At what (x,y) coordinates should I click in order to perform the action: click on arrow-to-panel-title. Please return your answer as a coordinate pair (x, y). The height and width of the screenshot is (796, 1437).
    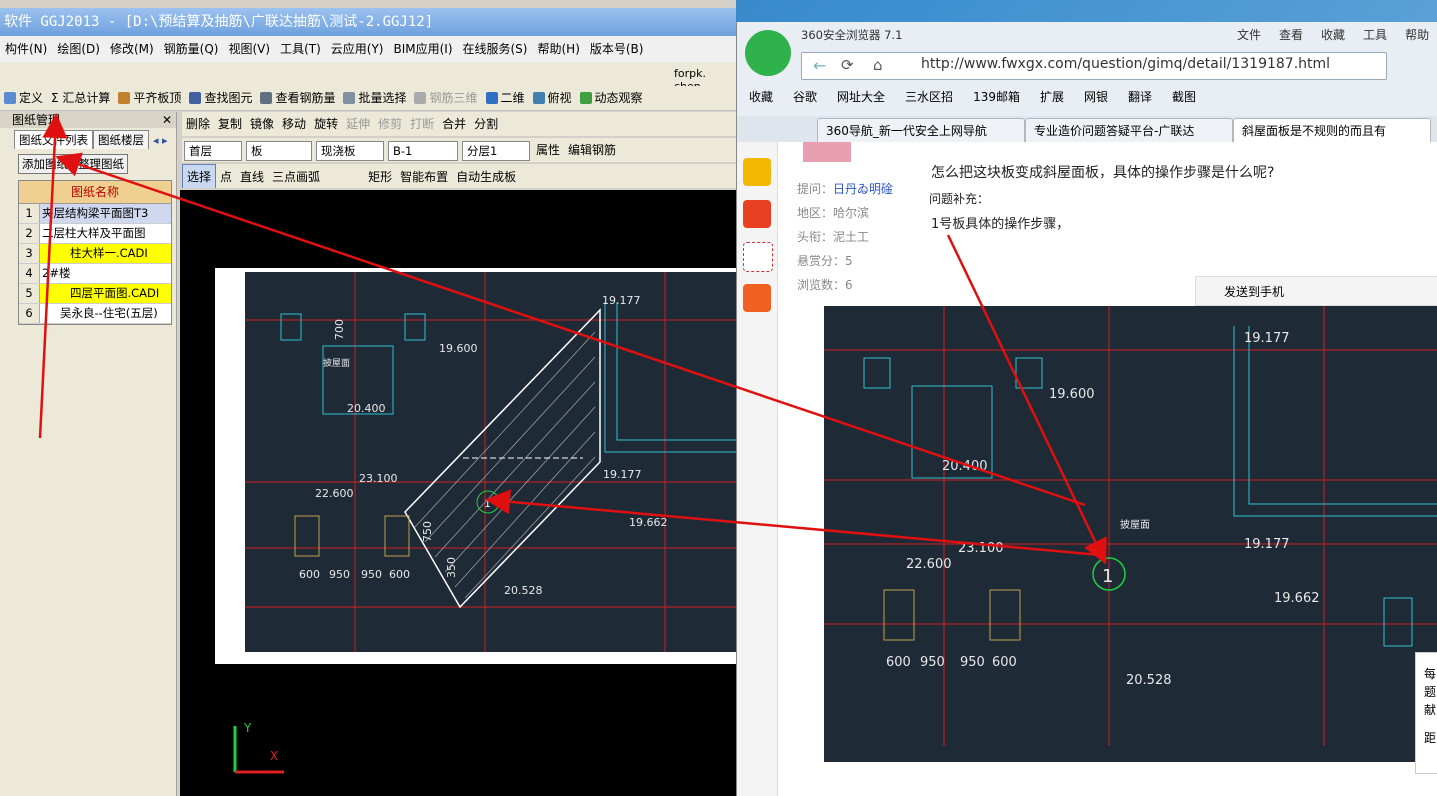
    Looking at the image, I should click on (53, 276).